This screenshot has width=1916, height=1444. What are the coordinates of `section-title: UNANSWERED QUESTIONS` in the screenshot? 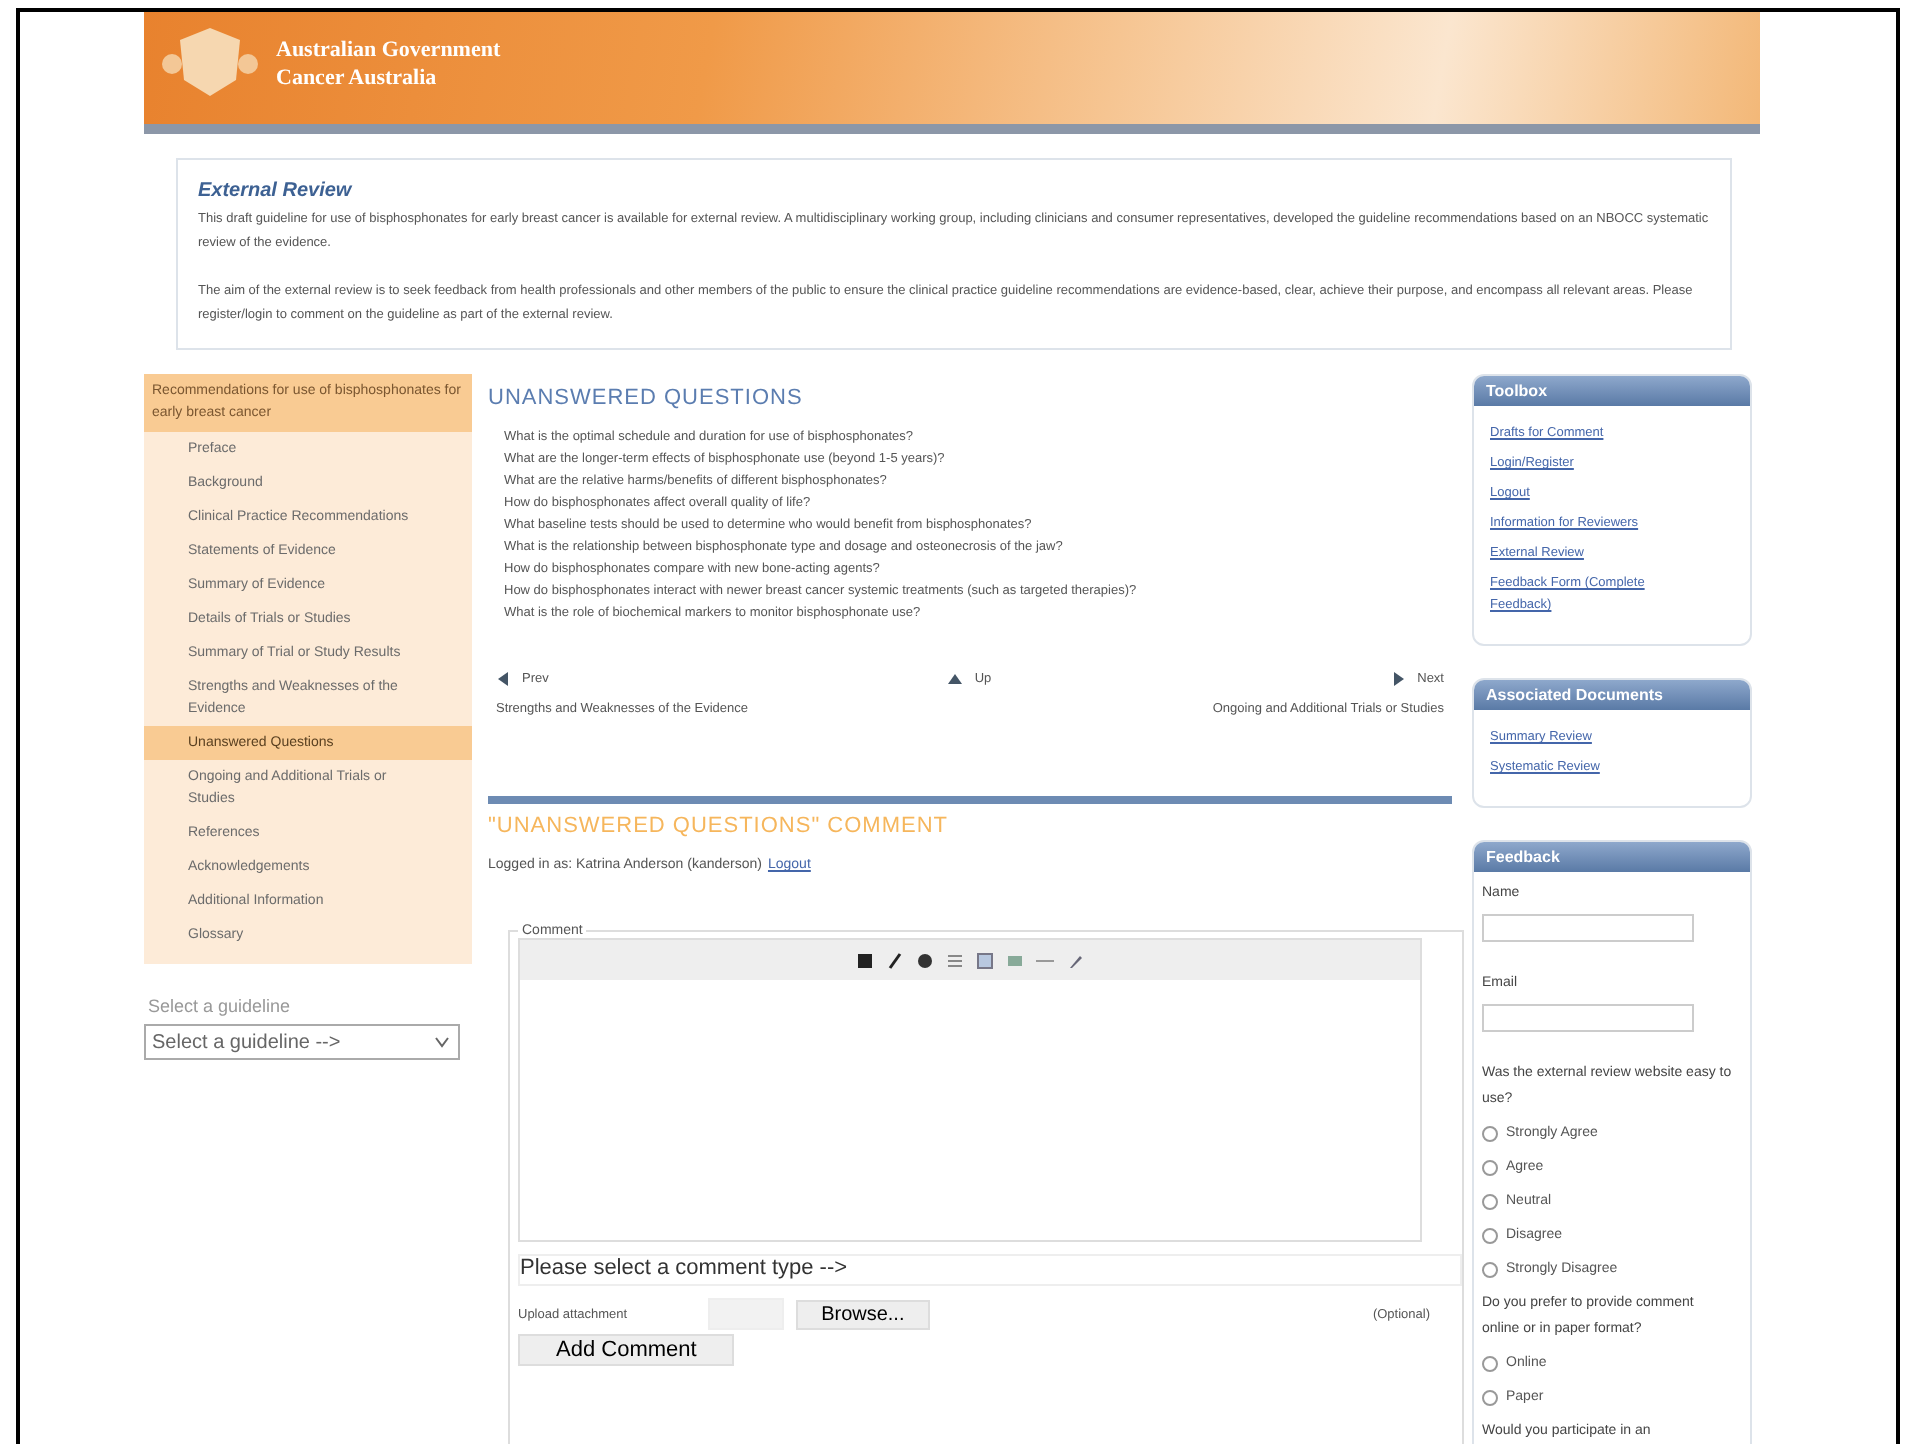 It's located at (646, 398).